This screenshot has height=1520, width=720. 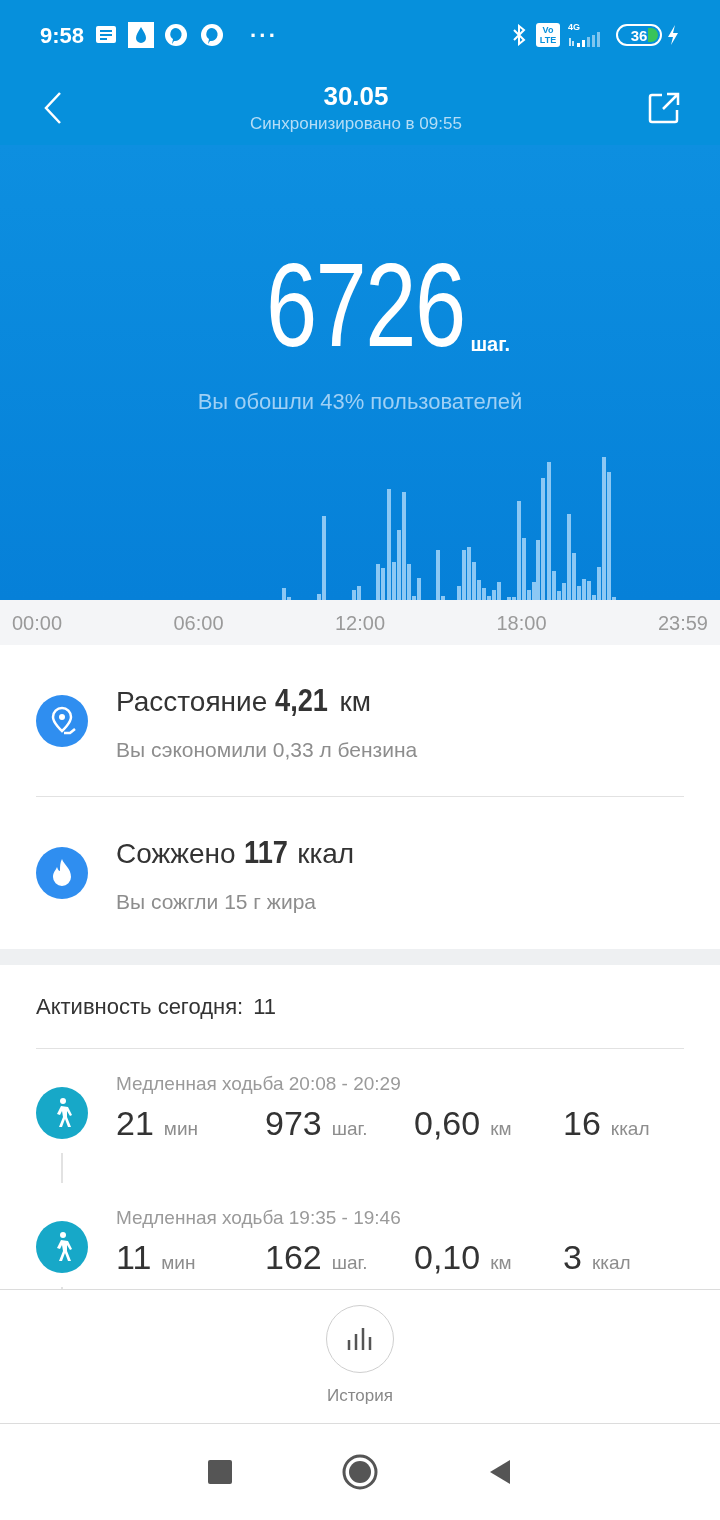 What do you see at coordinates (365, 305) in the screenshot?
I see `step-count: 6726` at bounding box center [365, 305].